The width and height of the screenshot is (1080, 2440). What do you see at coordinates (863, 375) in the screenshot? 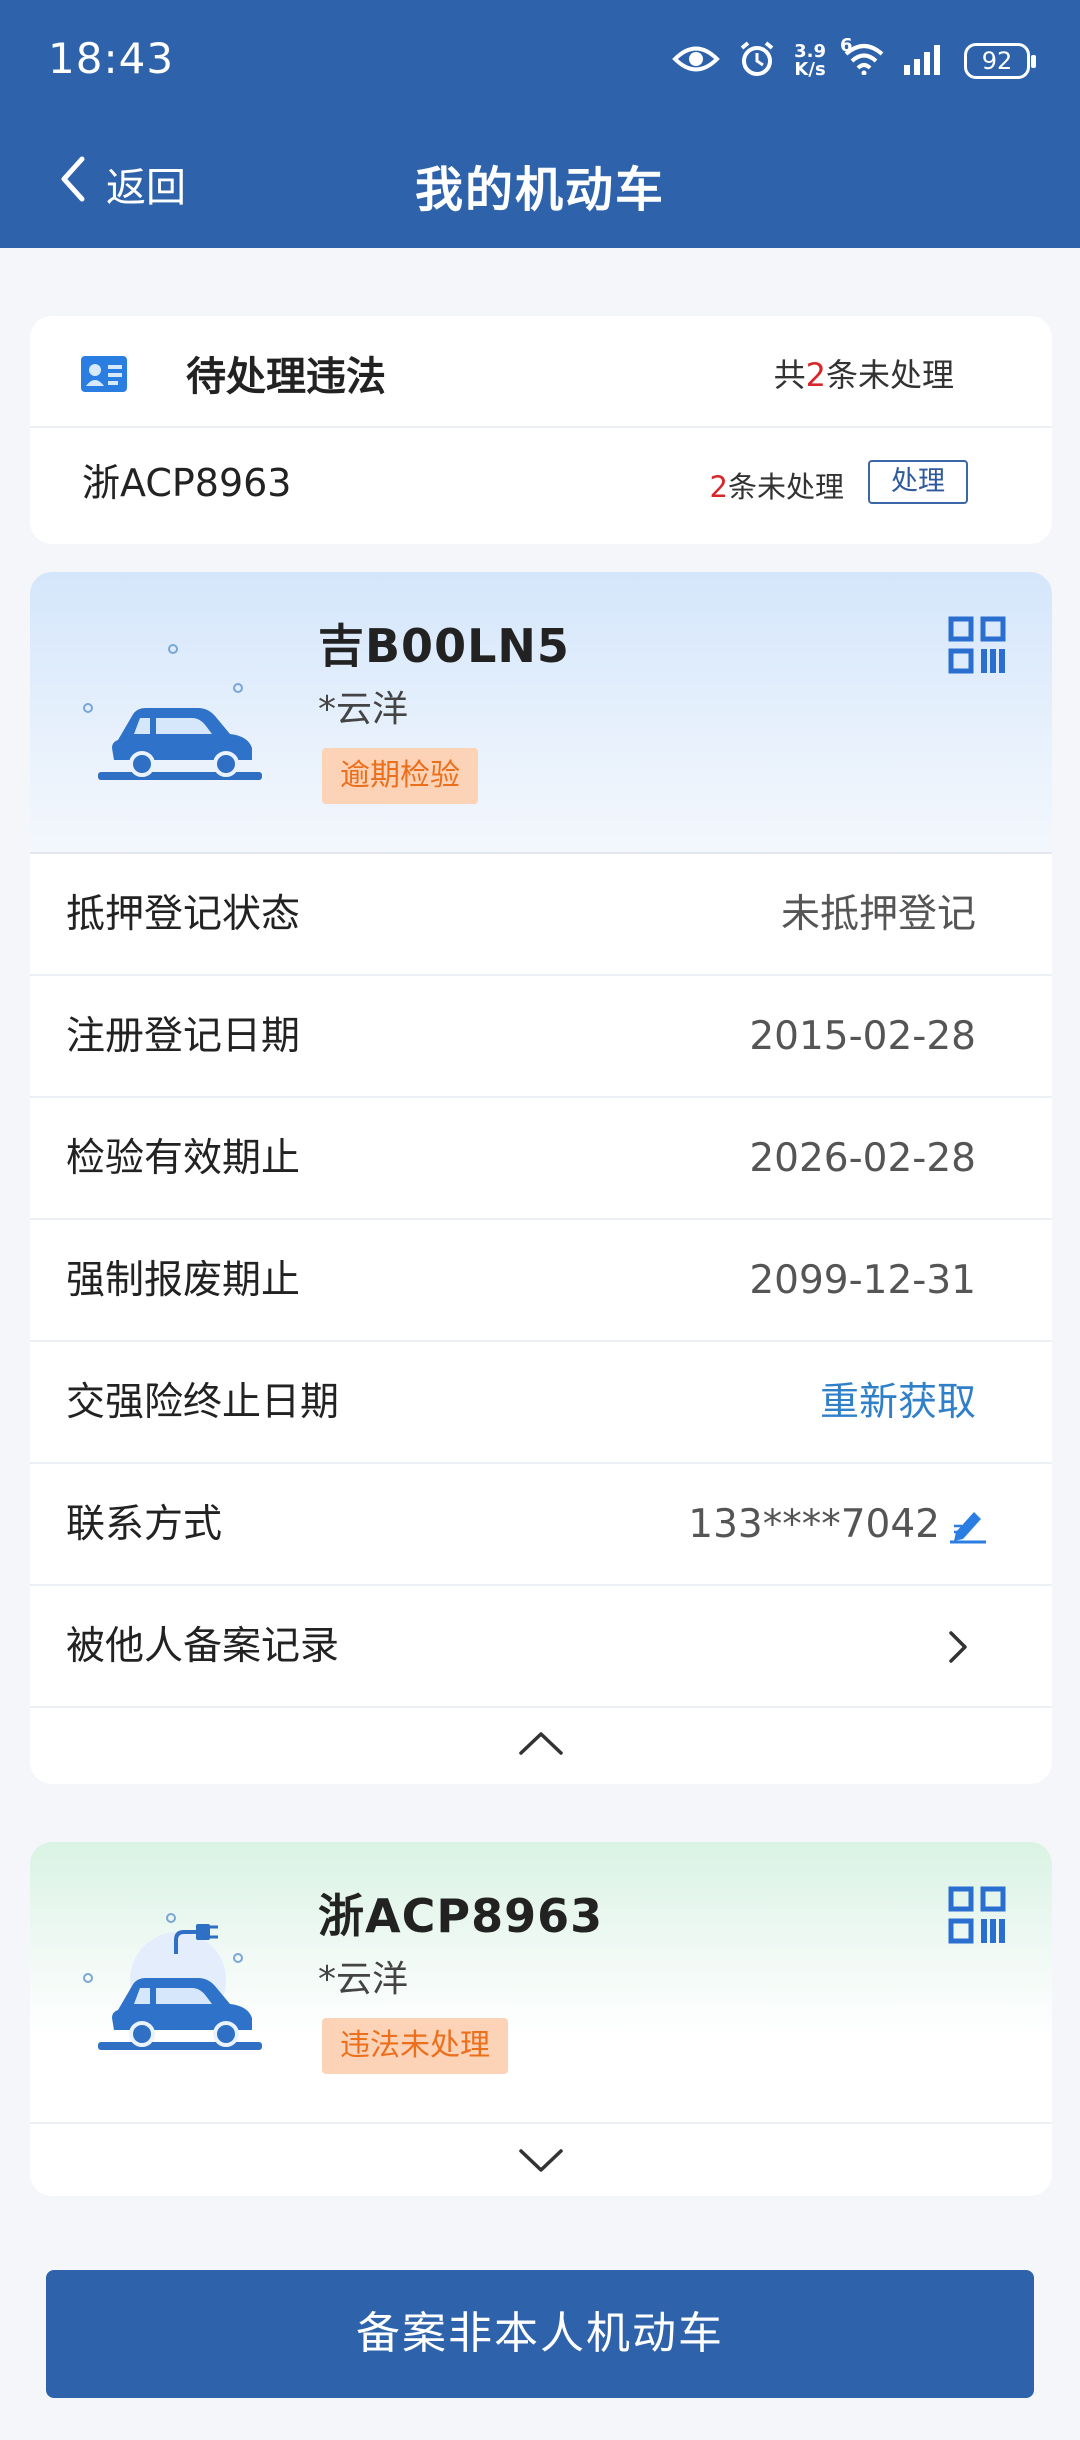
I see `violations-total: 共2条未处理` at bounding box center [863, 375].